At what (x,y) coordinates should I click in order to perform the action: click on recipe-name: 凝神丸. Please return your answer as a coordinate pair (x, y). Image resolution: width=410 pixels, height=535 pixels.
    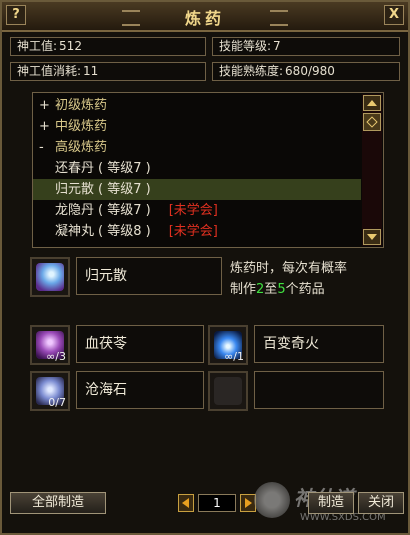
    Looking at the image, I should click on (75, 231).